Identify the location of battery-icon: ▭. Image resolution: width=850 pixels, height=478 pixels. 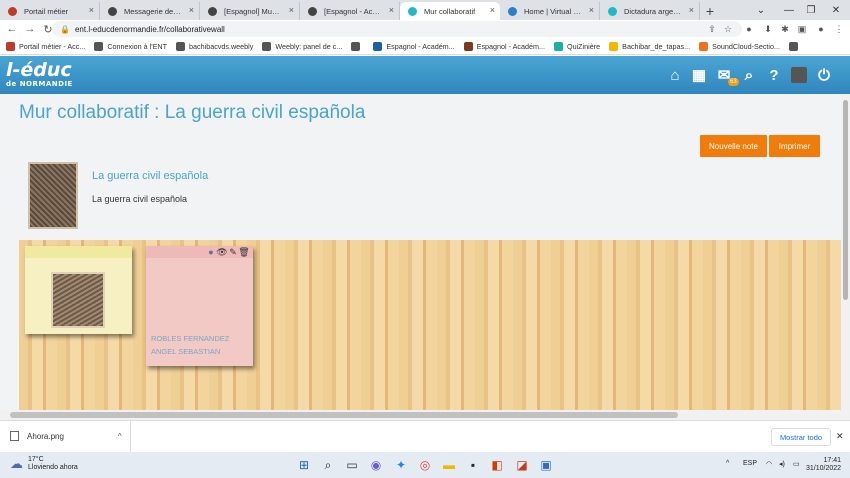
(796, 464).